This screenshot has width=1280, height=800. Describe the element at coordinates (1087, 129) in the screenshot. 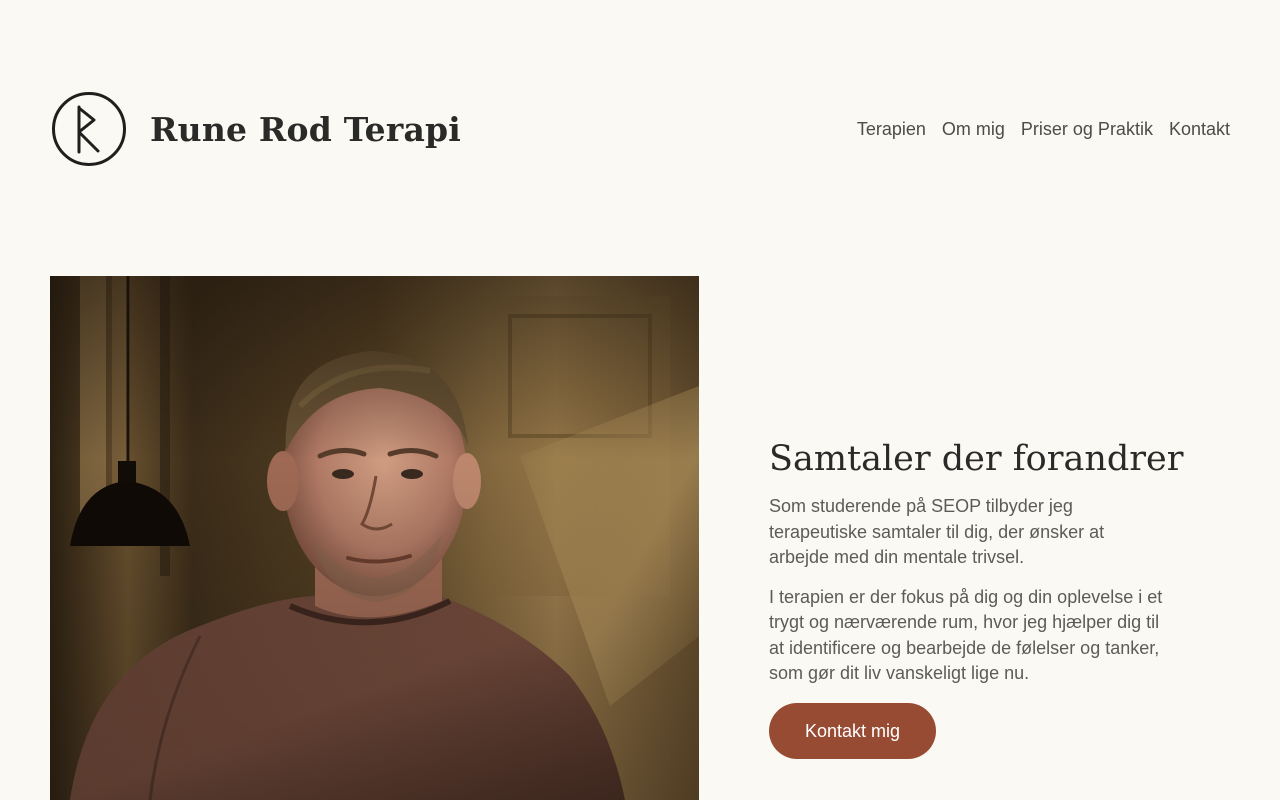

I see `nav-item-priser-og-praktik: Priser og Praktik` at that location.